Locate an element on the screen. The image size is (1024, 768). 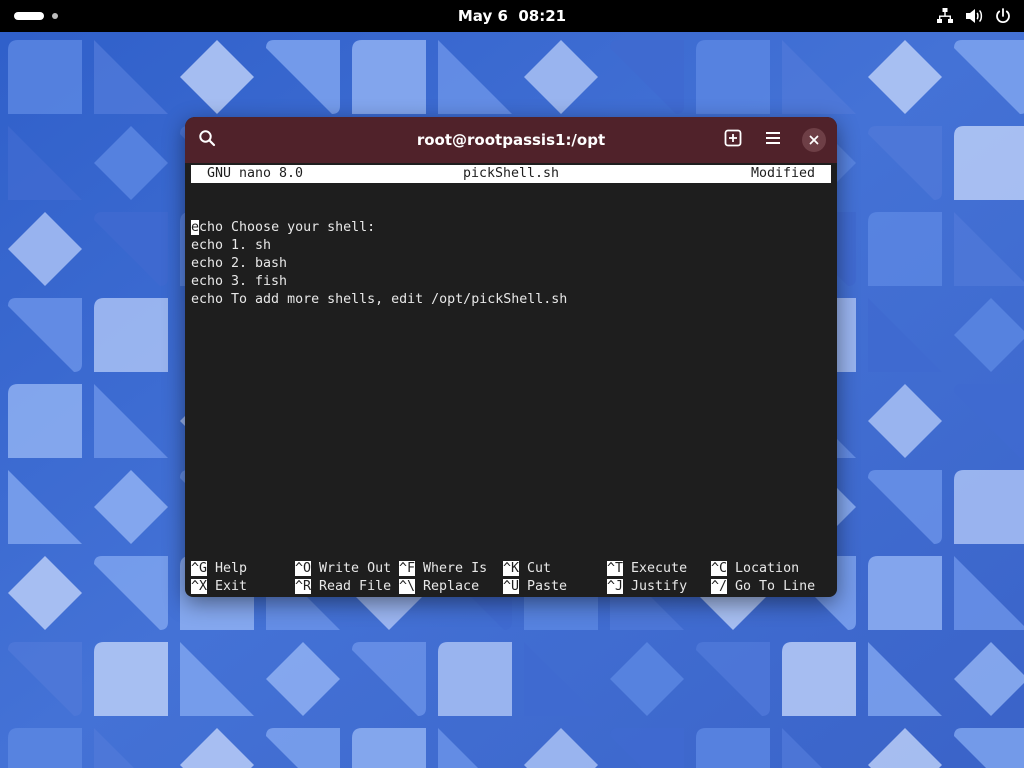
shortcut-exit: ^X Exit is located at coordinates (219, 587).